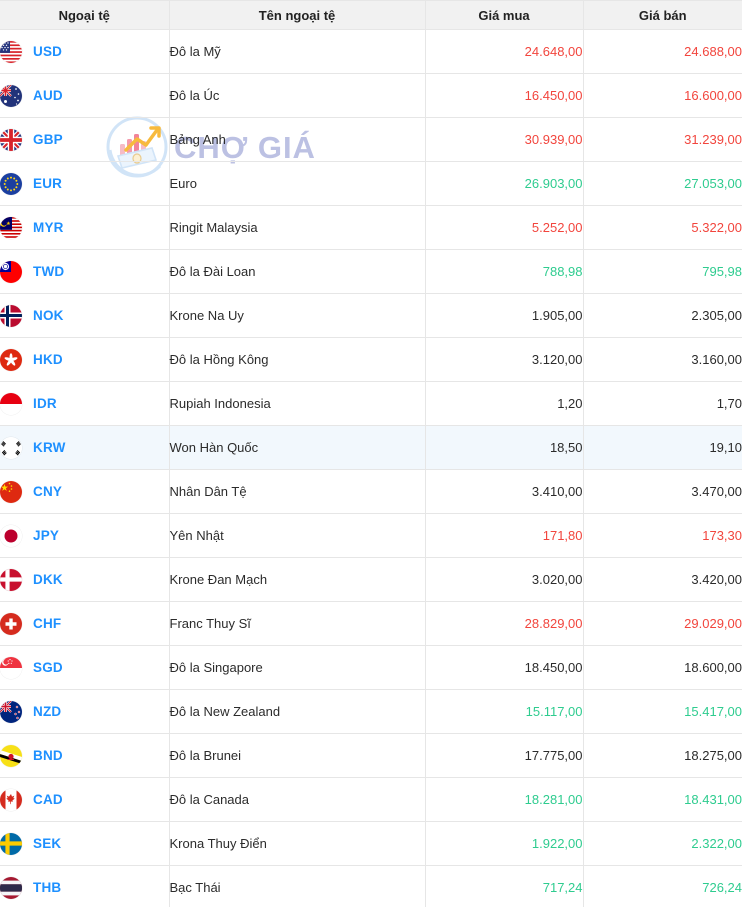 Image resolution: width=742 pixels, height=907 pixels. Describe the element at coordinates (11, 755) in the screenshot. I see `flag-bn-icon` at that location.